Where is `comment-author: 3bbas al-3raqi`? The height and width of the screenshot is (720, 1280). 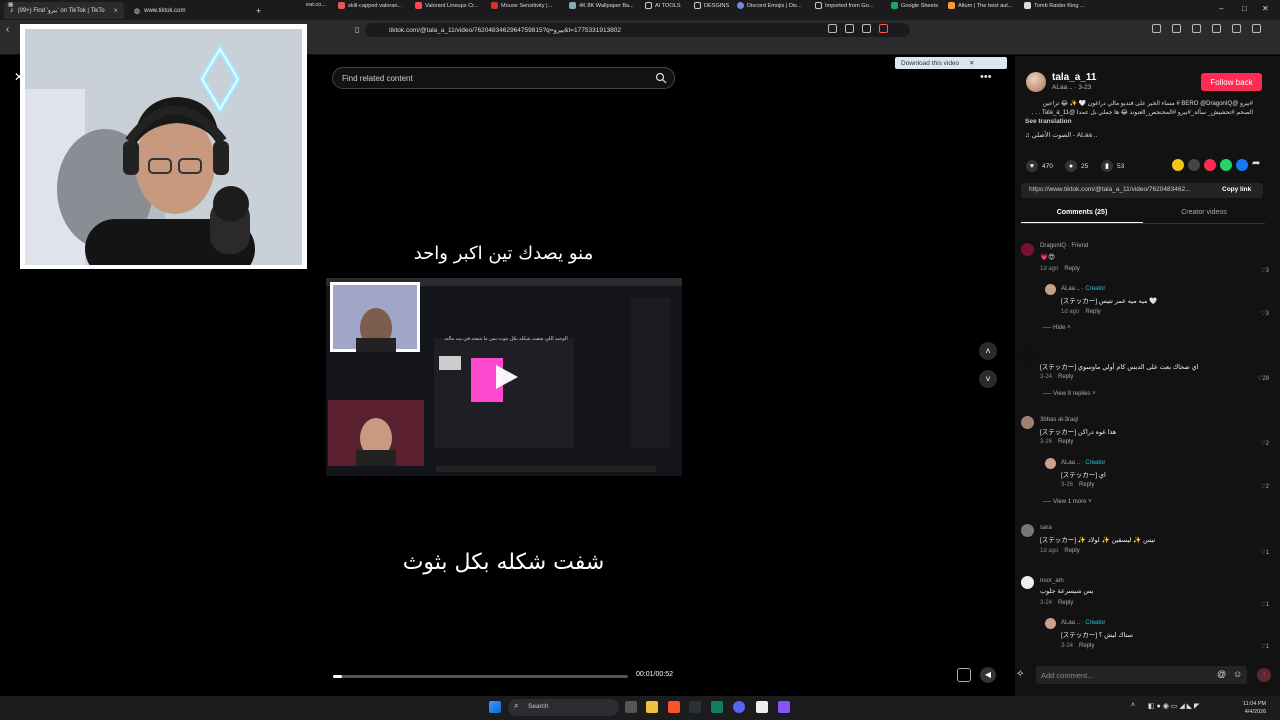
comment-author: 3bbas al-3raqi is located at coordinates (1059, 420).